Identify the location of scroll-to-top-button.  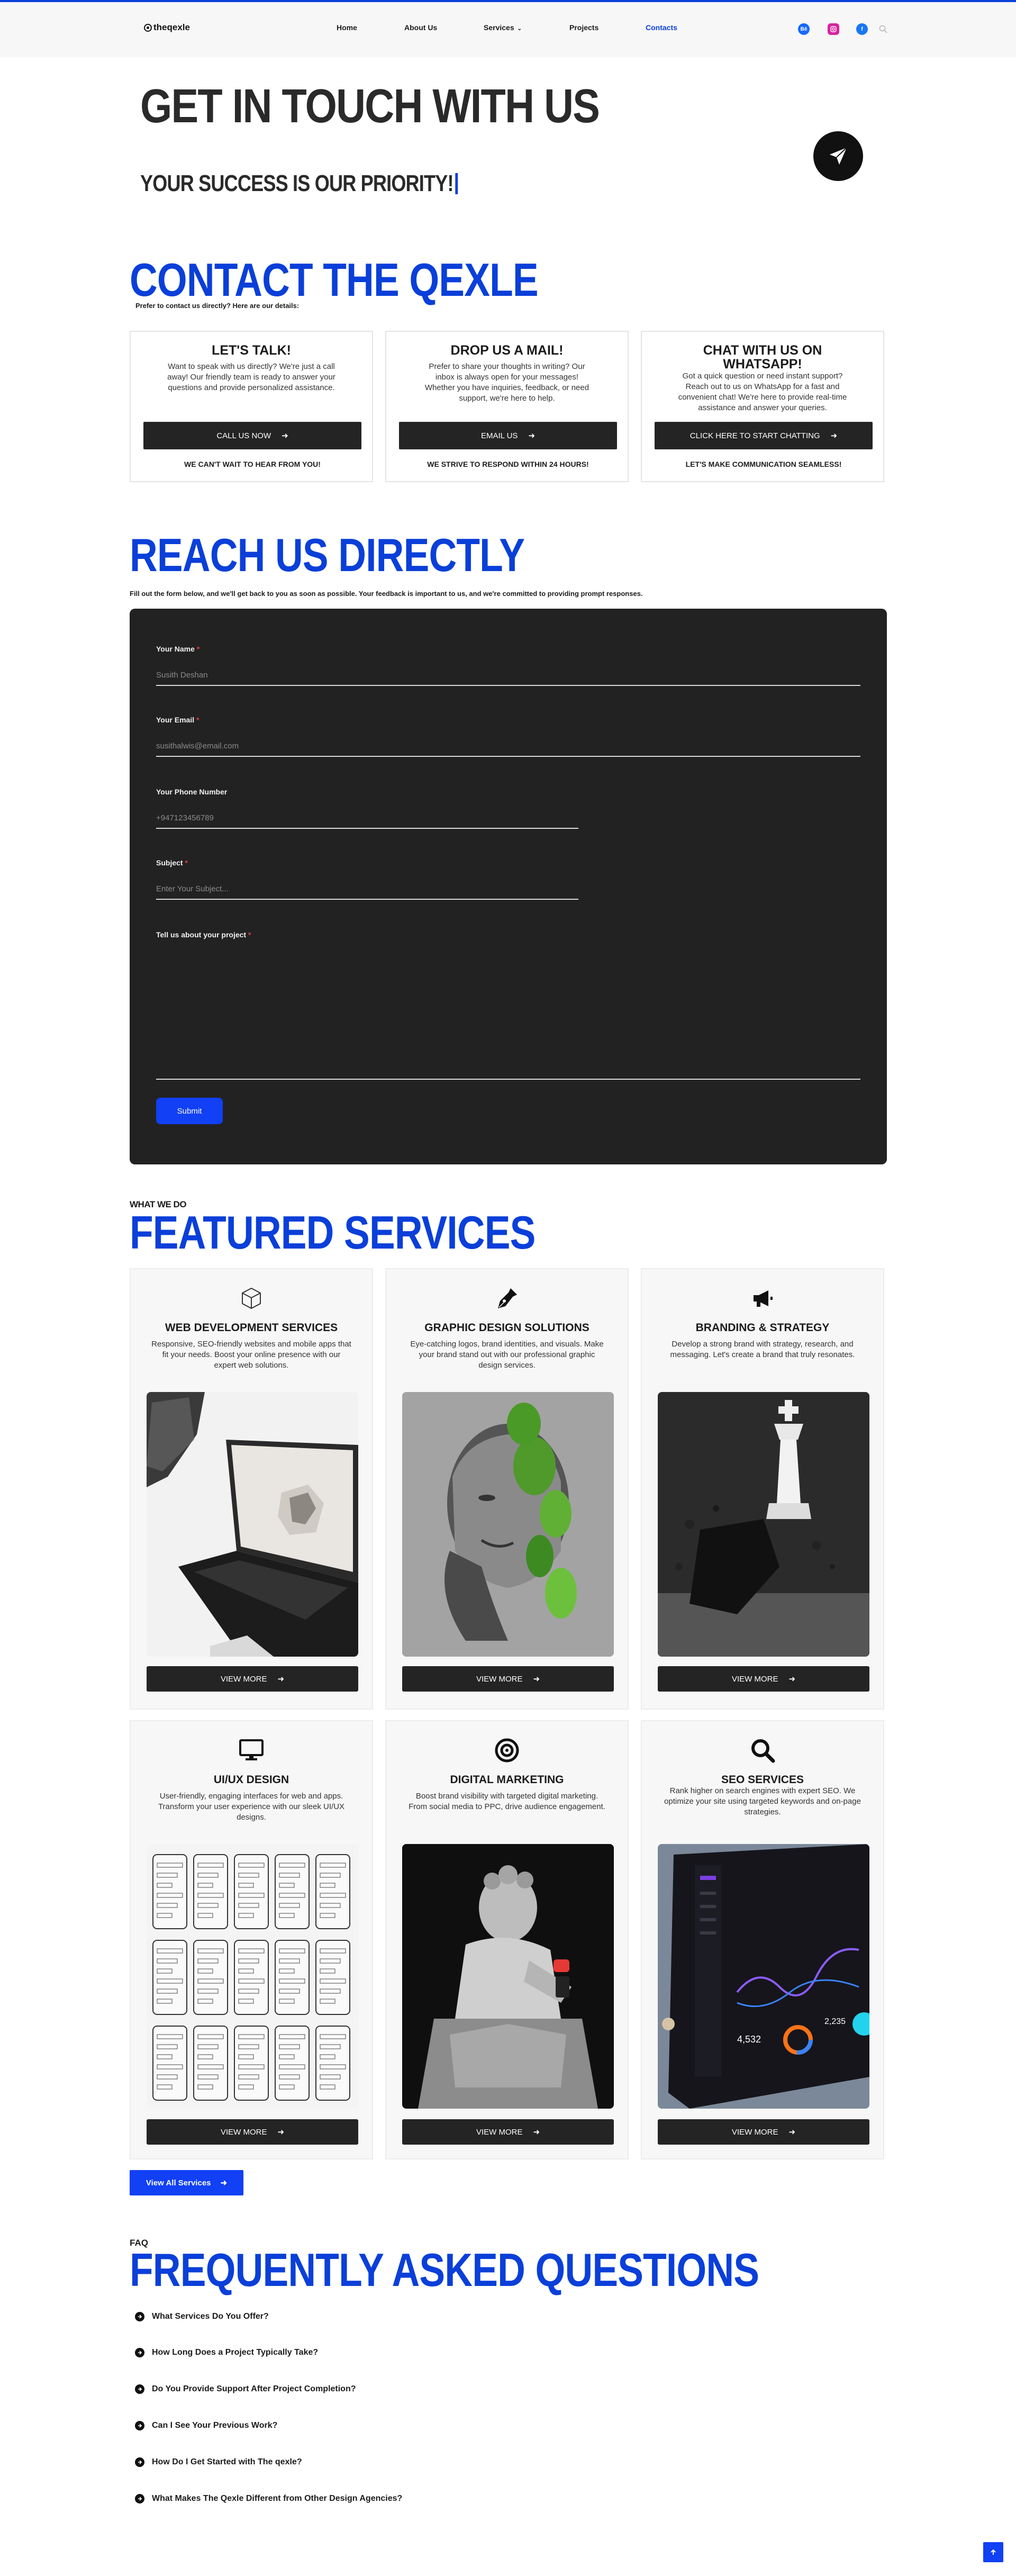
(993, 2552).